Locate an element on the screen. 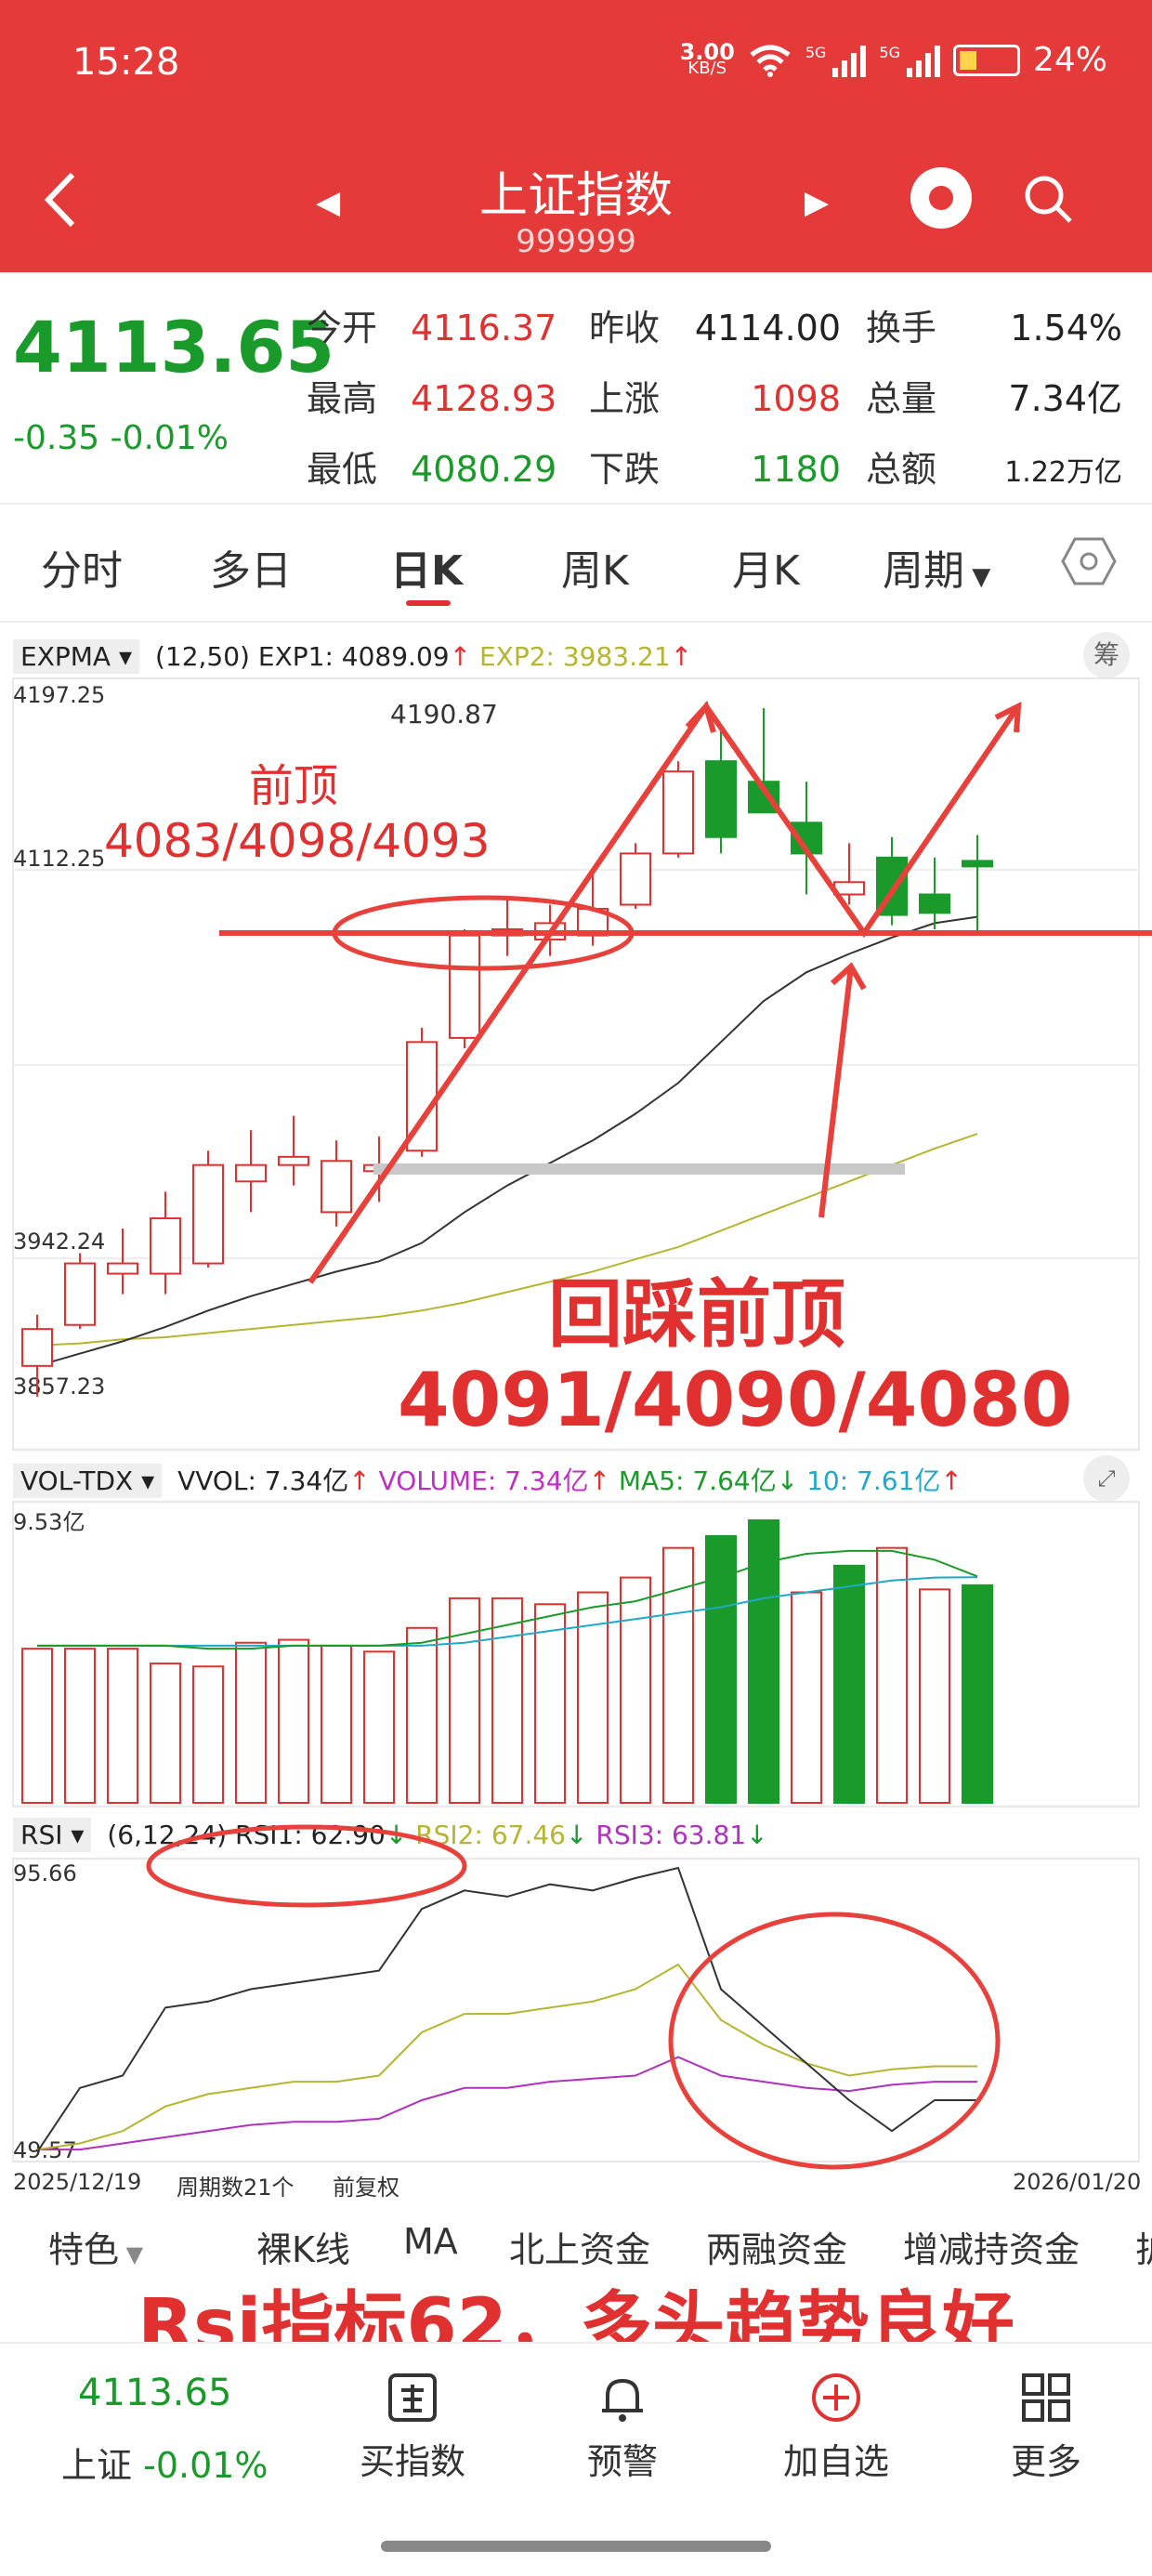 This screenshot has height=2576, width=1152. bell-icon is located at coordinates (622, 2400).